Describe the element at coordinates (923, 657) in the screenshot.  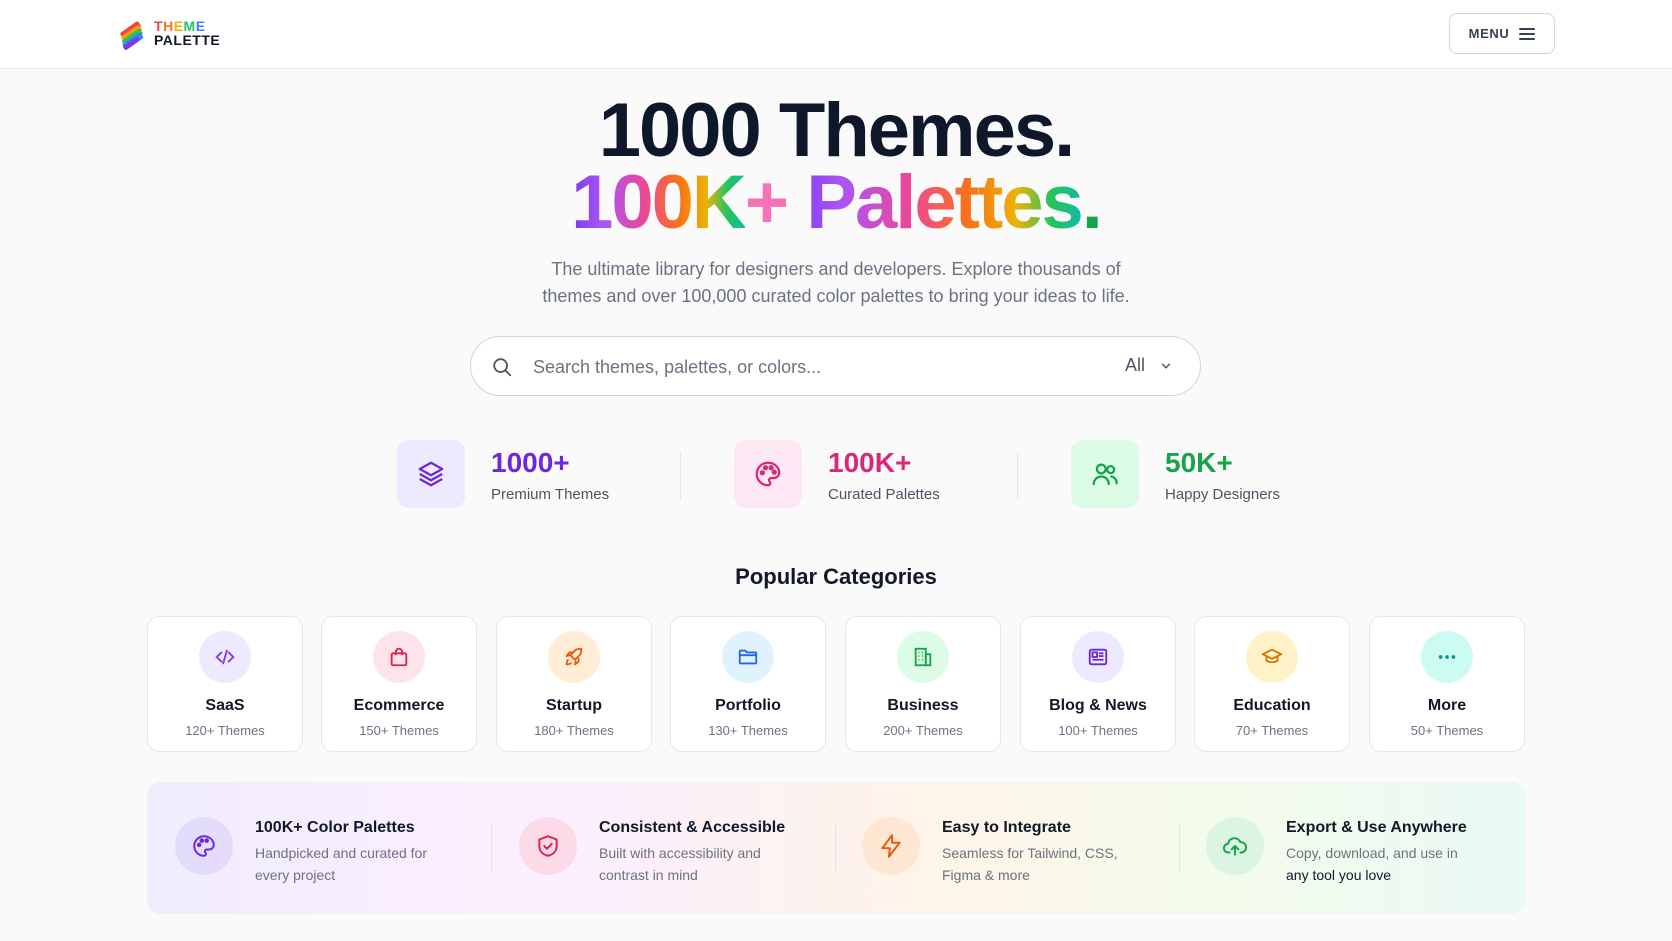
I see `building-icon` at that location.